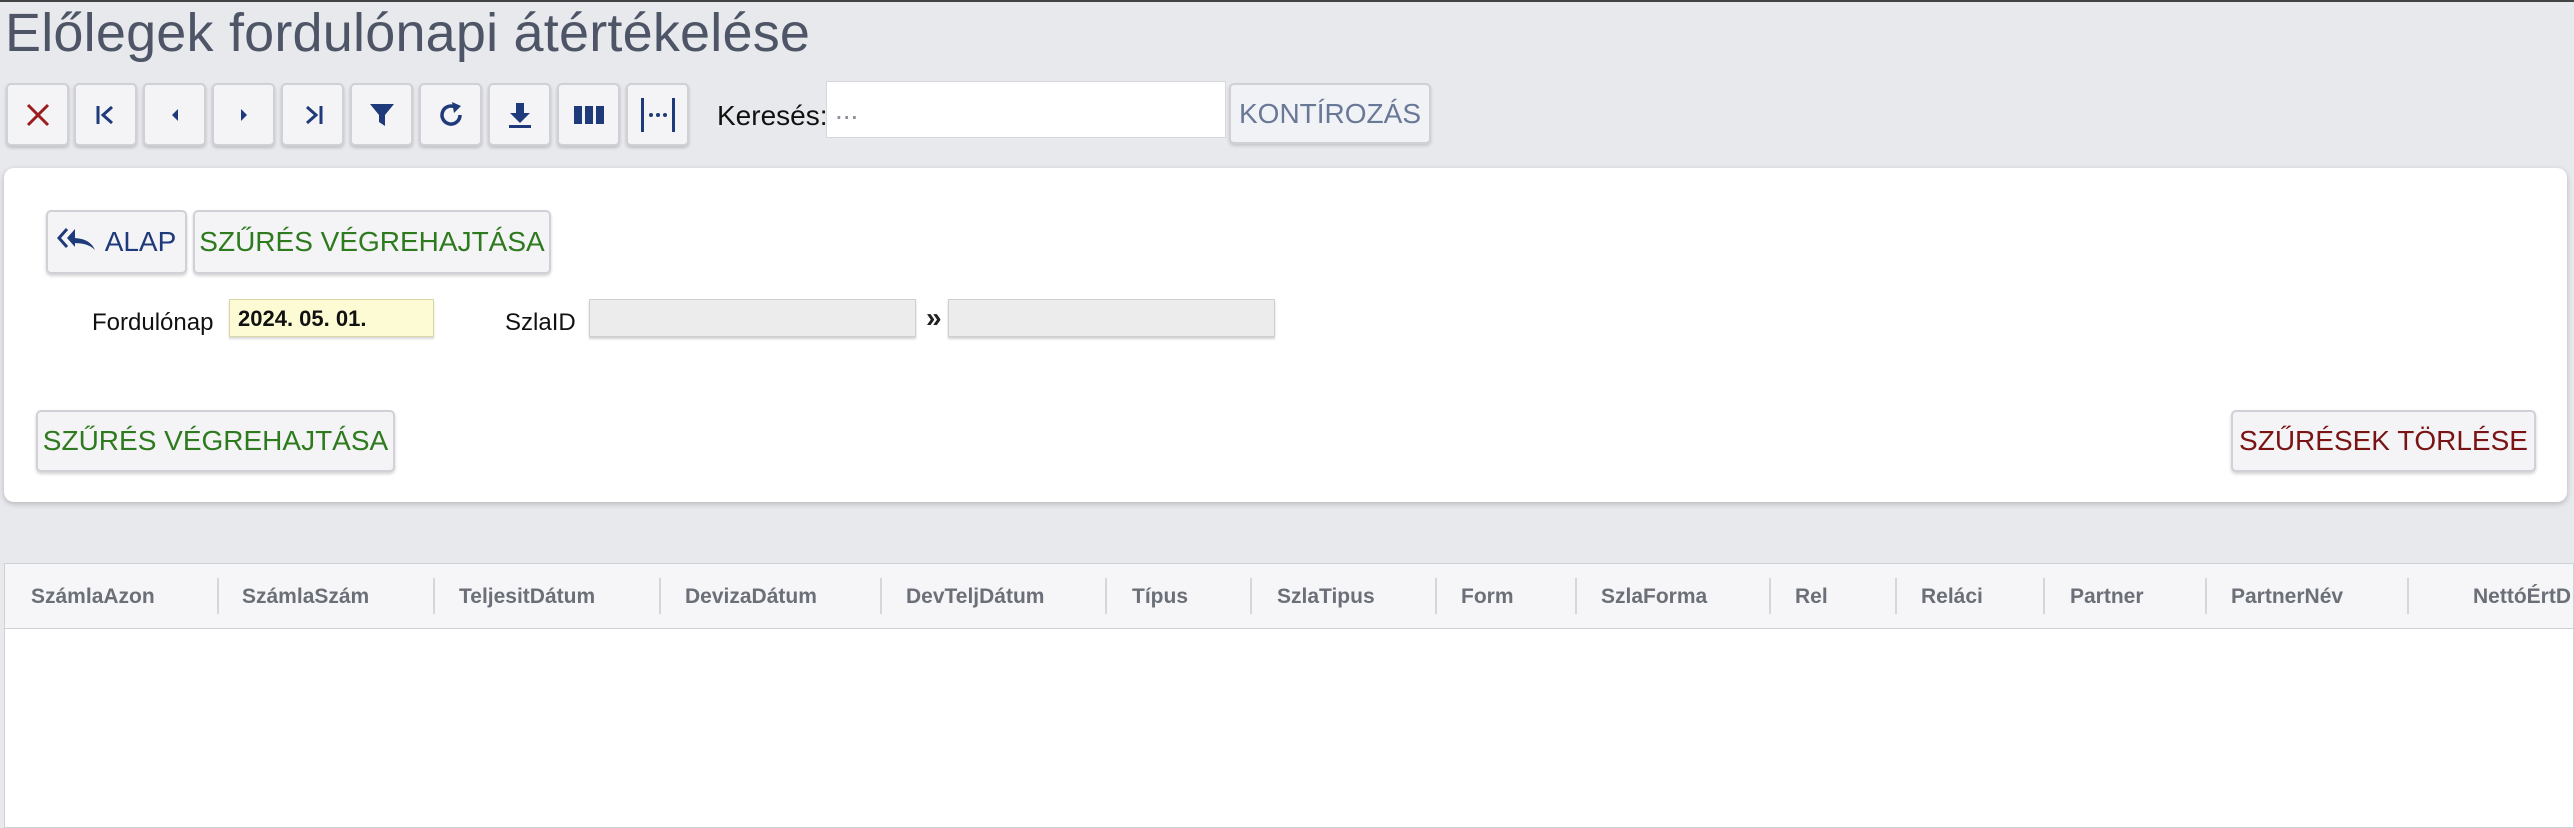 The width and height of the screenshot is (2574, 828). Describe the element at coordinates (140, 241) in the screenshot. I see `alap-label: ALAP` at that location.